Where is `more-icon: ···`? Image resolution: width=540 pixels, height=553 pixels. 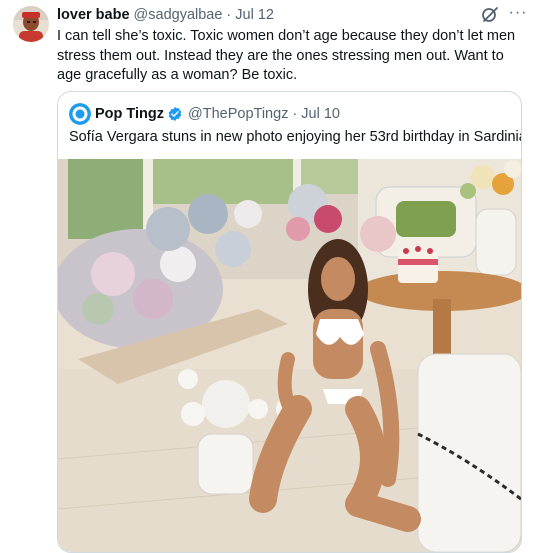
more-icon: ··· is located at coordinates (518, 13).